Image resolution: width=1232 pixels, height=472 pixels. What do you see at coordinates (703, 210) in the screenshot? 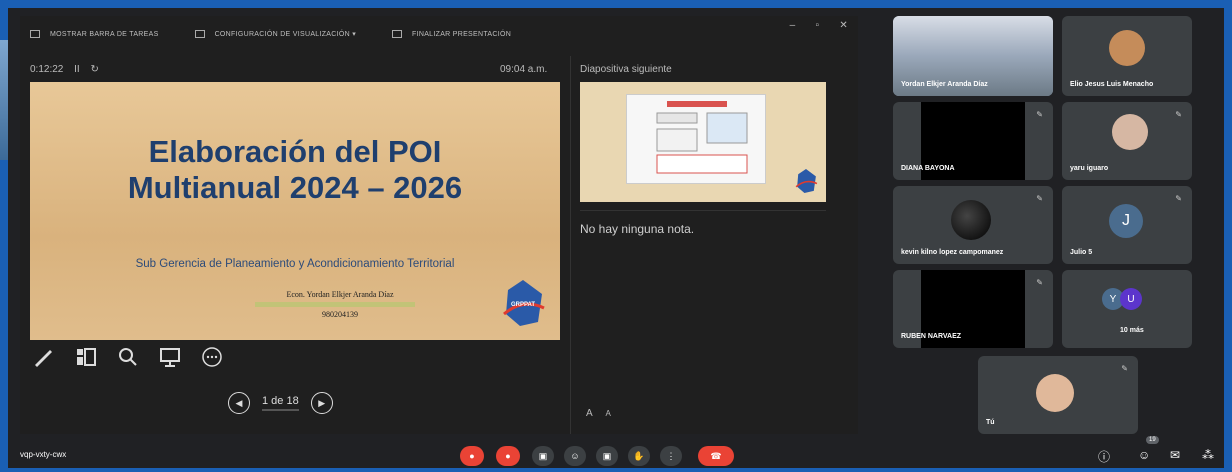
I see `notes-separator` at bounding box center [703, 210].